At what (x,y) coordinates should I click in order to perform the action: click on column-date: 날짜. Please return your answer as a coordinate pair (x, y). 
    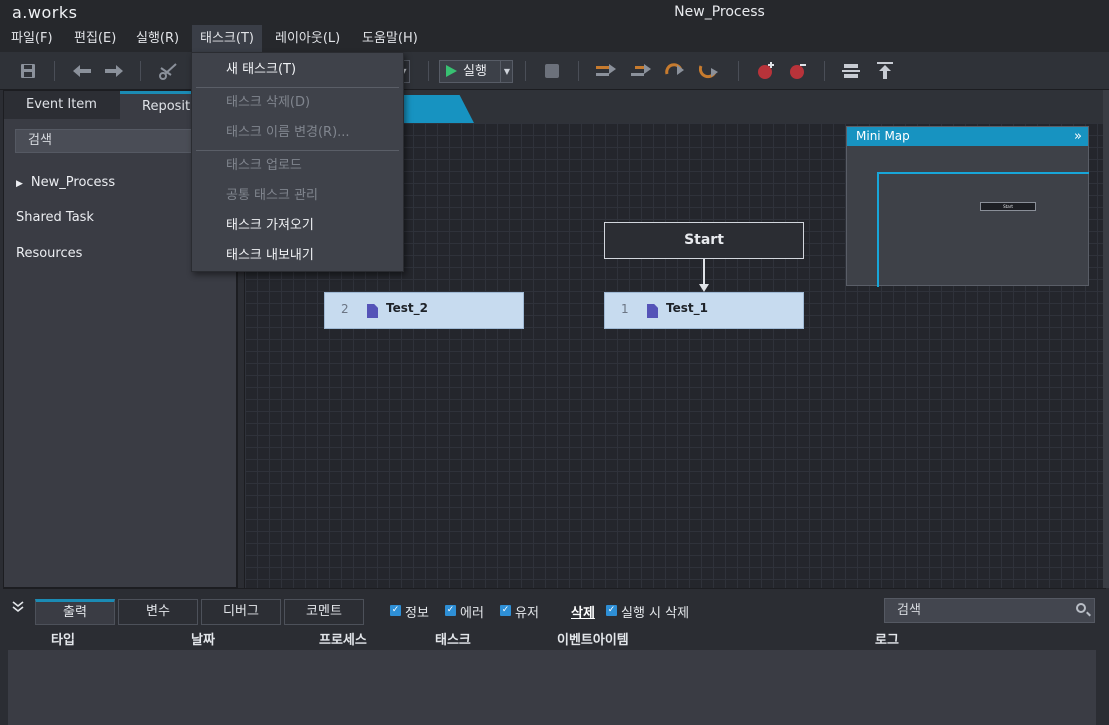
    Looking at the image, I should click on (203, 638).